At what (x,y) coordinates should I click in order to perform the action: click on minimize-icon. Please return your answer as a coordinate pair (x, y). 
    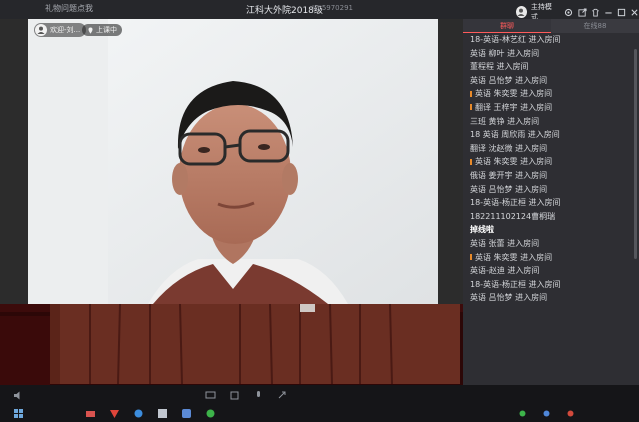
    Looking at the image, I should click on (608, 12).